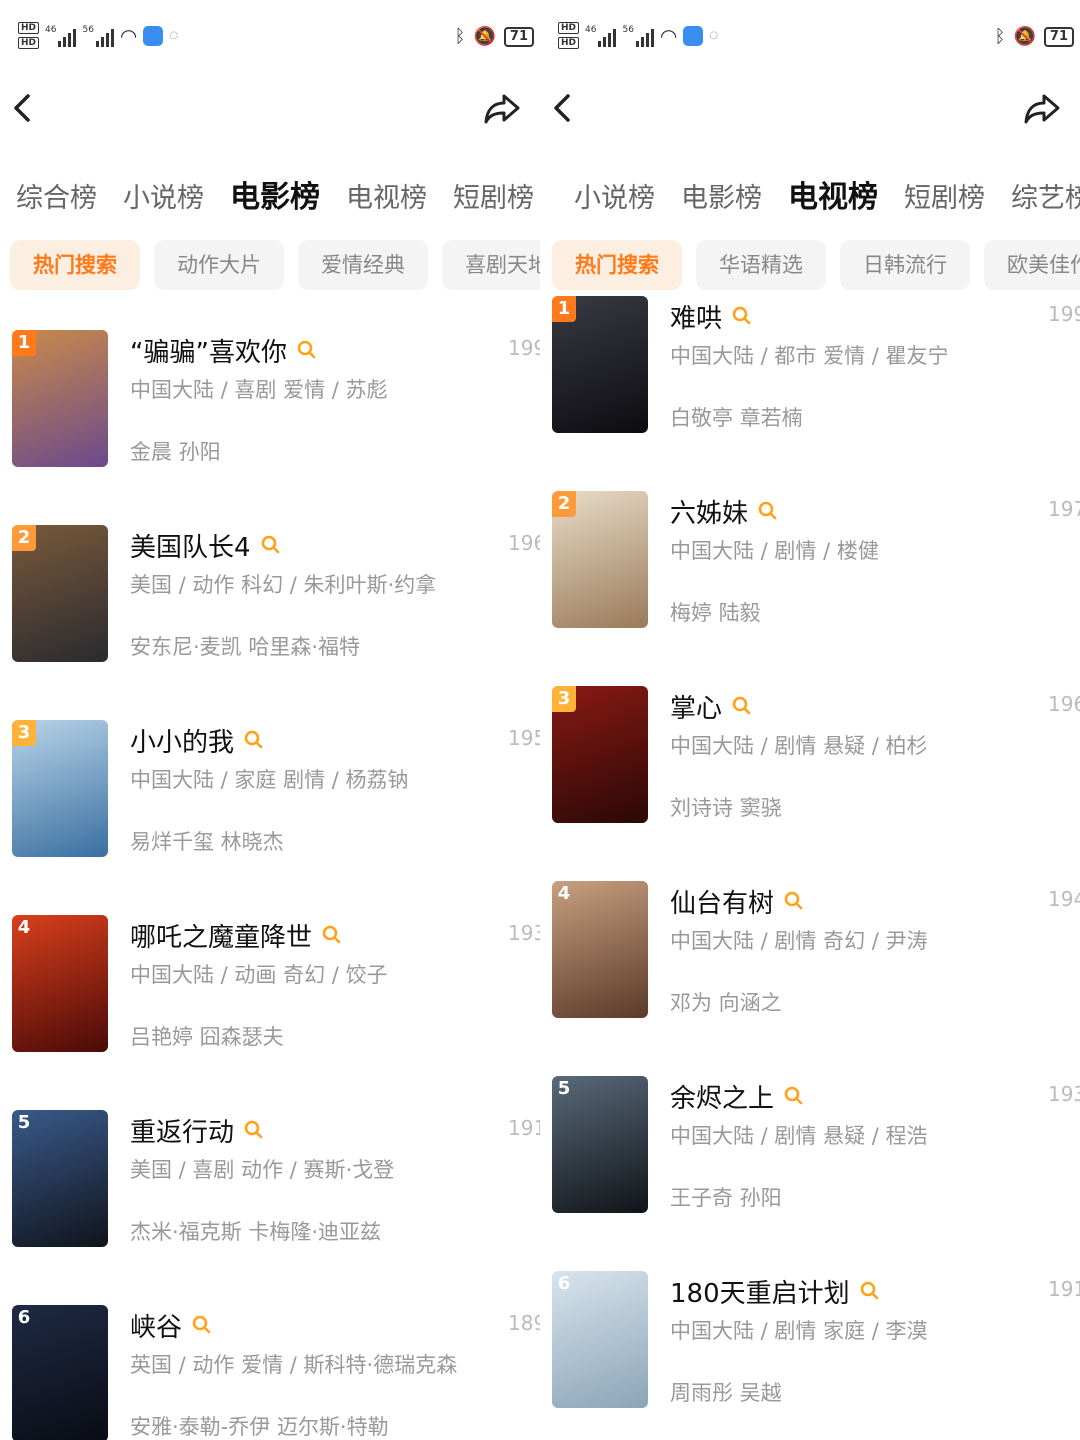 The width and height of the screenshot is (1080, 1440). Describe the element at coordinates (270, 1012) in the screenshot. I see `list-item: 4 哪吒之魔童降世 193 中国大陆 / 动画 奇幻 / 饺子 吕艳婷 囧森瑟夫` at that location.